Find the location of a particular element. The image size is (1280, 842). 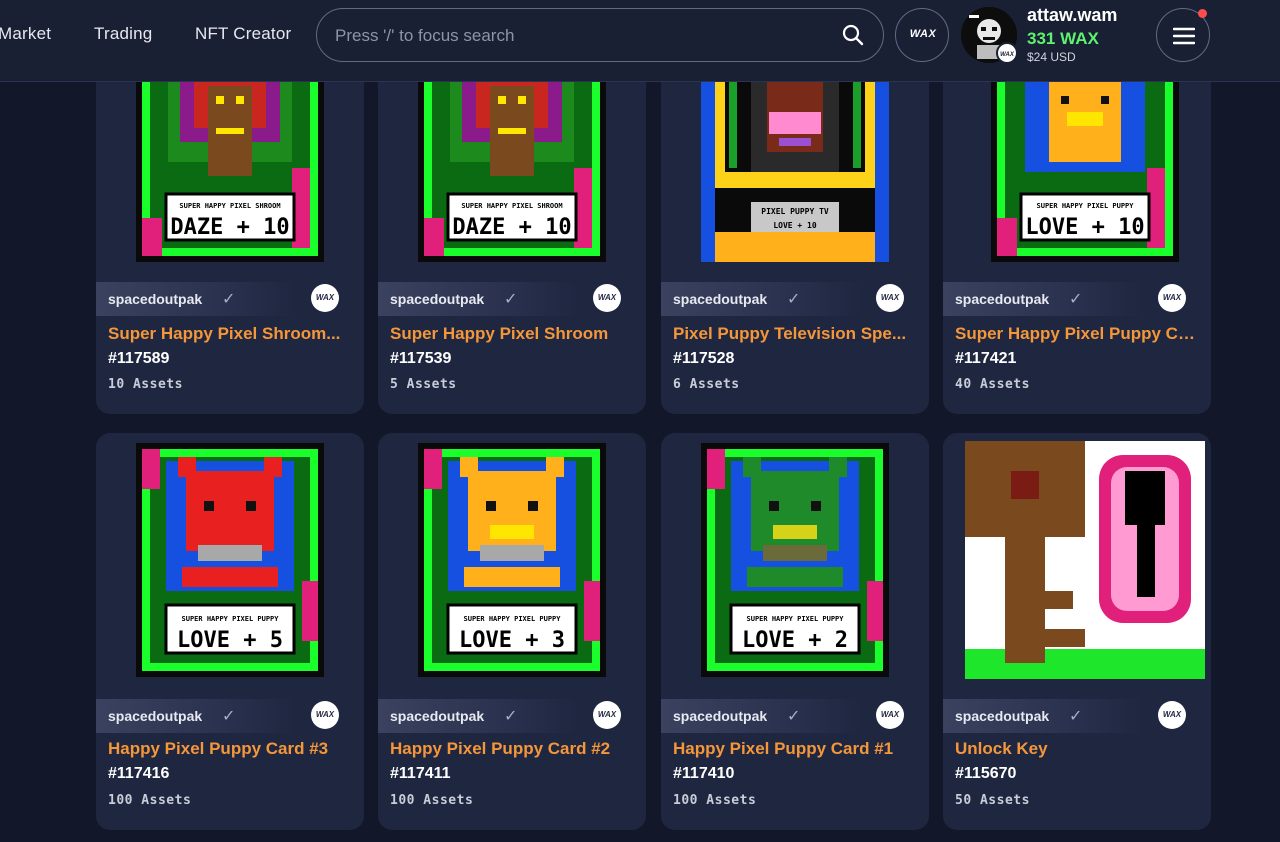

account-usd-value: $24 USD is located at coordinates (1051, 57).